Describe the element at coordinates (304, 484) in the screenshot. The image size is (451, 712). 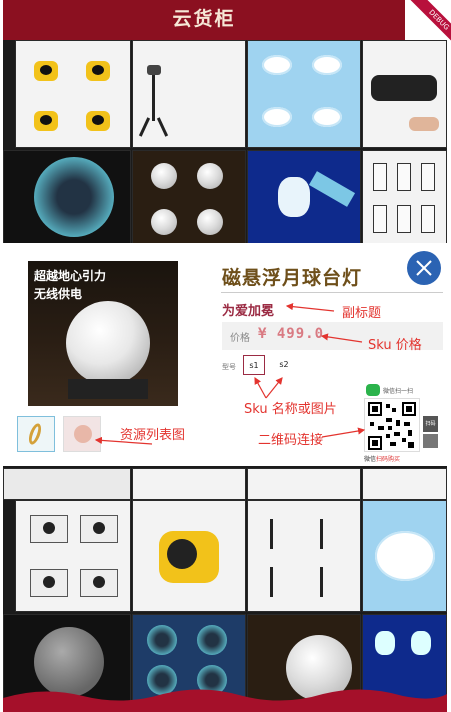
I see `grid-tile-row-c` at that location.